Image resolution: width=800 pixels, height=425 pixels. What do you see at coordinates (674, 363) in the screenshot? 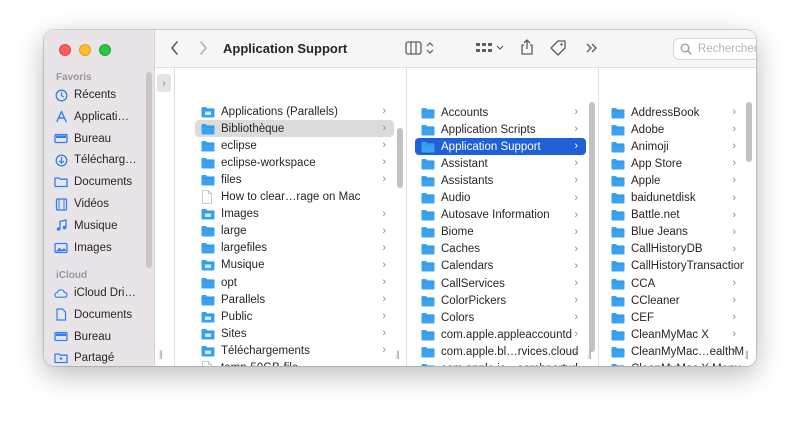
I see `folder-row: CleanMyMac X Menu›` at bounding box center [674, 363].